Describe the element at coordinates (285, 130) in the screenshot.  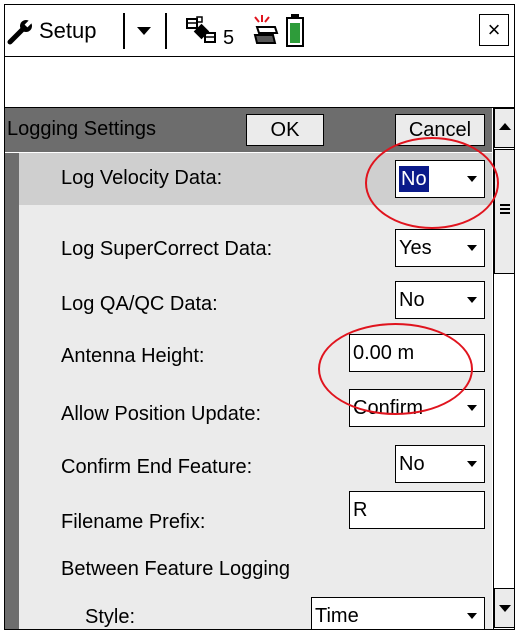
I see `ok-button: OK` at that location.